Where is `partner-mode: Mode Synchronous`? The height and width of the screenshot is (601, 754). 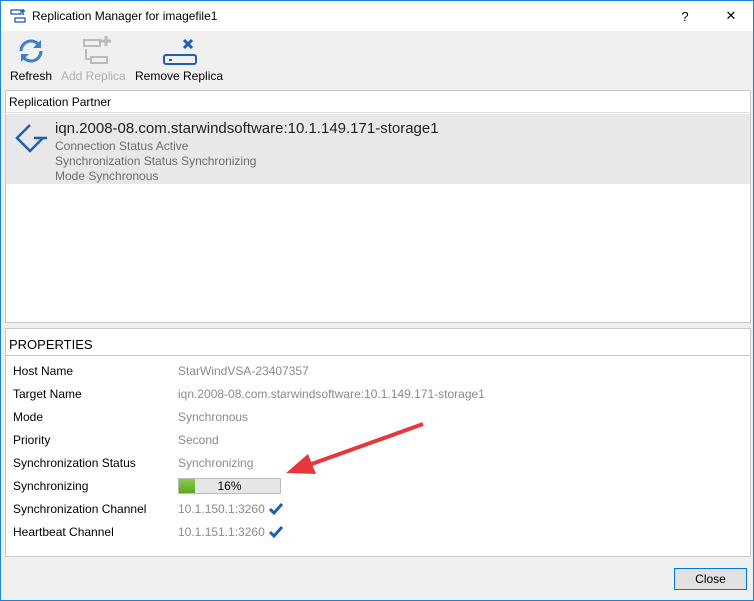
partner-mode: Mode Synchronous is located at coordinates (107, 176).